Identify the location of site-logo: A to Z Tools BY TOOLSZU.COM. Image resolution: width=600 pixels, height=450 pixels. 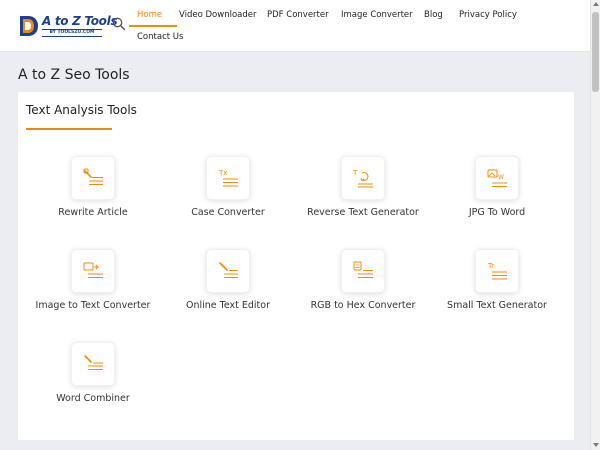
(68, 26).